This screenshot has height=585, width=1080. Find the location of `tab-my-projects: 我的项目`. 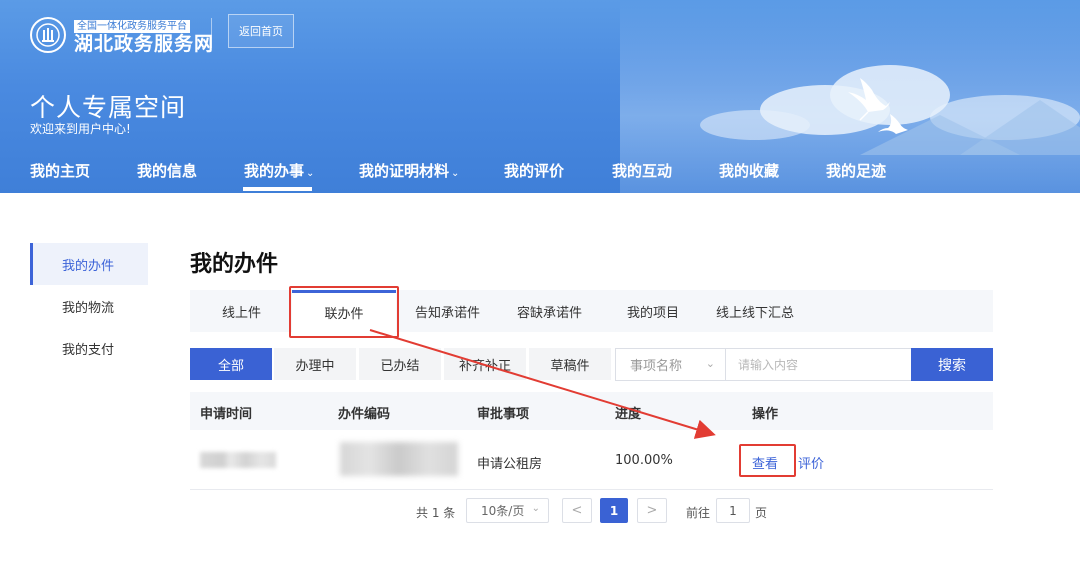

tab-my-projects: 我的项目 is located at coordinates (653, 311).